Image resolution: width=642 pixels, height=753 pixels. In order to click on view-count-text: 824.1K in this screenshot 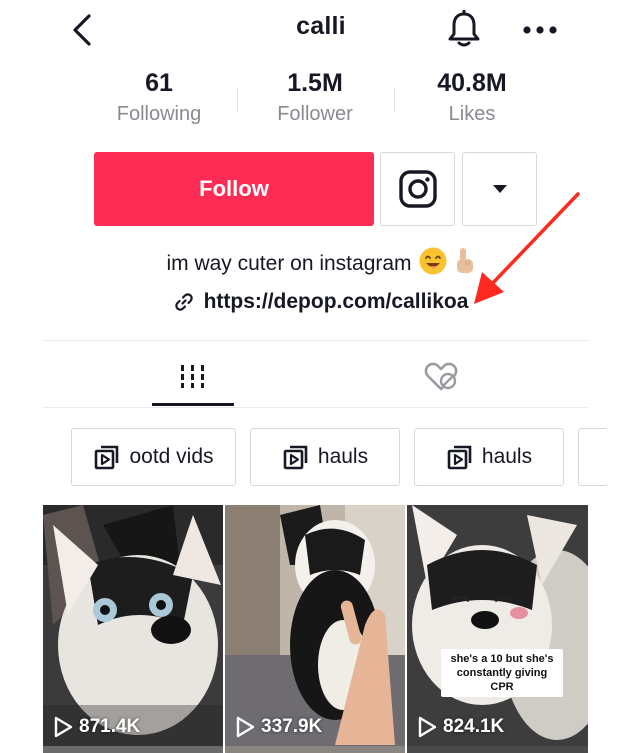, I will do `click(474, 726)`.